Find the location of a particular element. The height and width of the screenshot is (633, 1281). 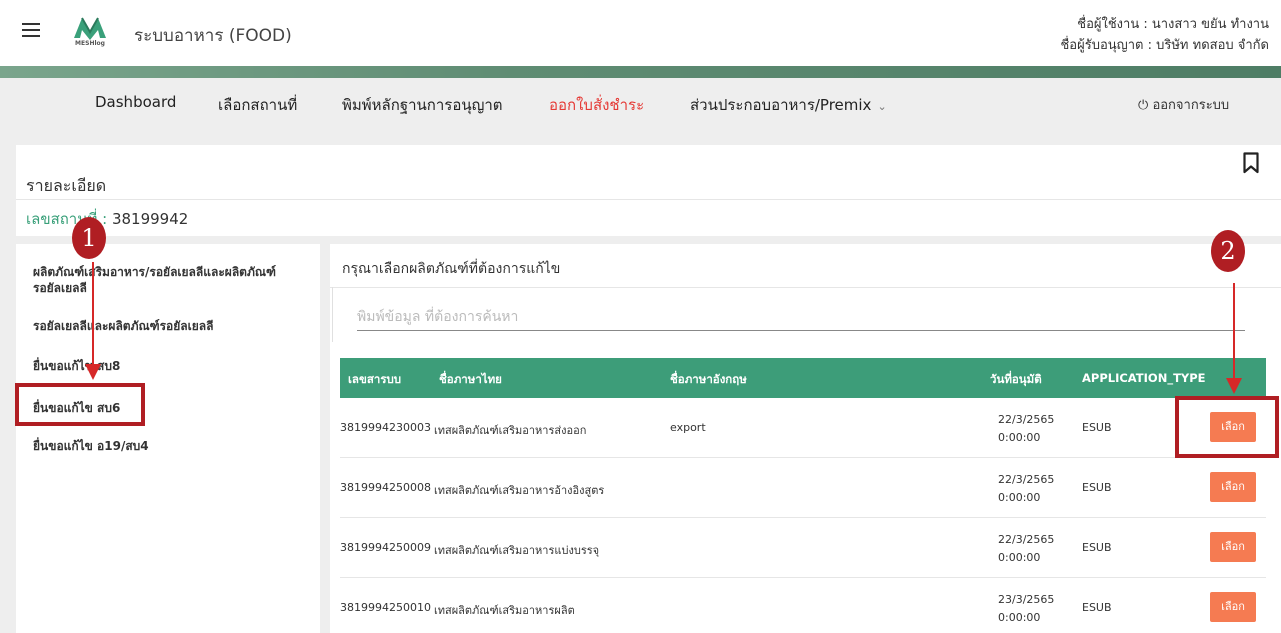

search-input is located at coordinates (801, 317).